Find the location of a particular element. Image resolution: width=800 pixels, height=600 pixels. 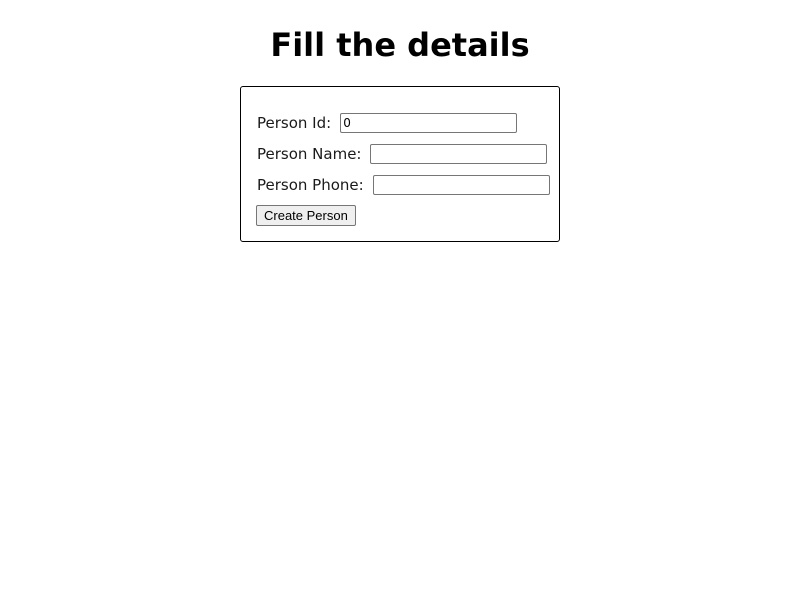

person-phone-input is located at coordinates (461, 185).